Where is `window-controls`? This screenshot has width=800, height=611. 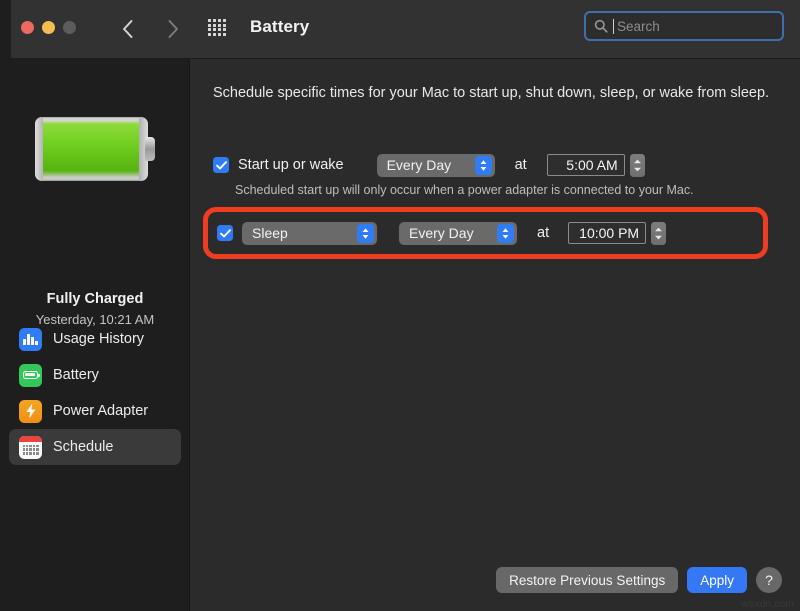 window-controls is located at coordinates (48, 27).